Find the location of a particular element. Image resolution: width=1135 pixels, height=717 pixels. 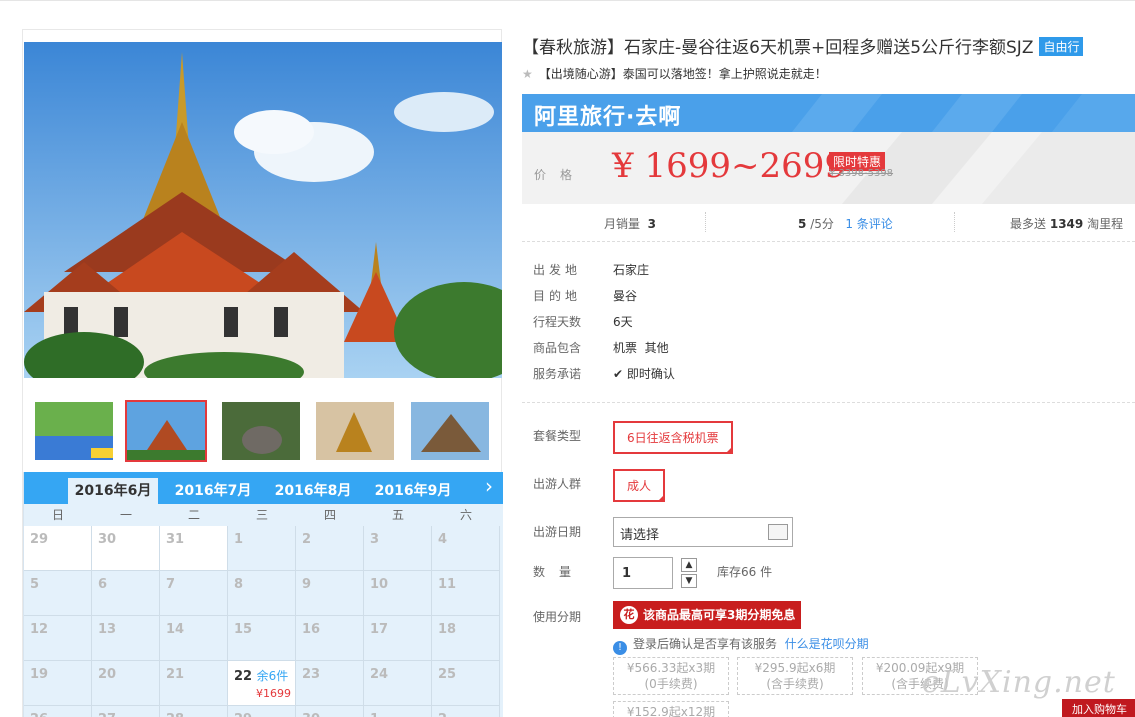

monthly-sales: 月销量 3 is located at coordinates (630, 223).